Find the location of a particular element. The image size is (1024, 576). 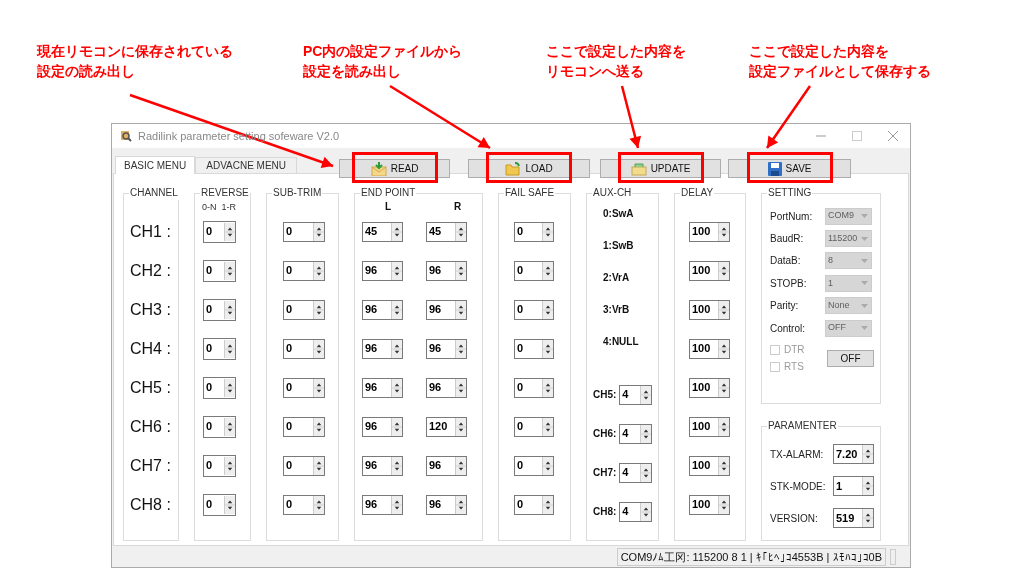

spin-box: 1 is located at coordinates (853, 486).